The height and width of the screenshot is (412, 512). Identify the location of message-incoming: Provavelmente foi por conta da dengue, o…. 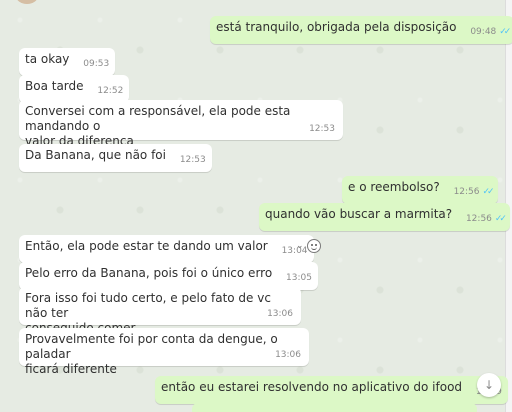
(164, 352).